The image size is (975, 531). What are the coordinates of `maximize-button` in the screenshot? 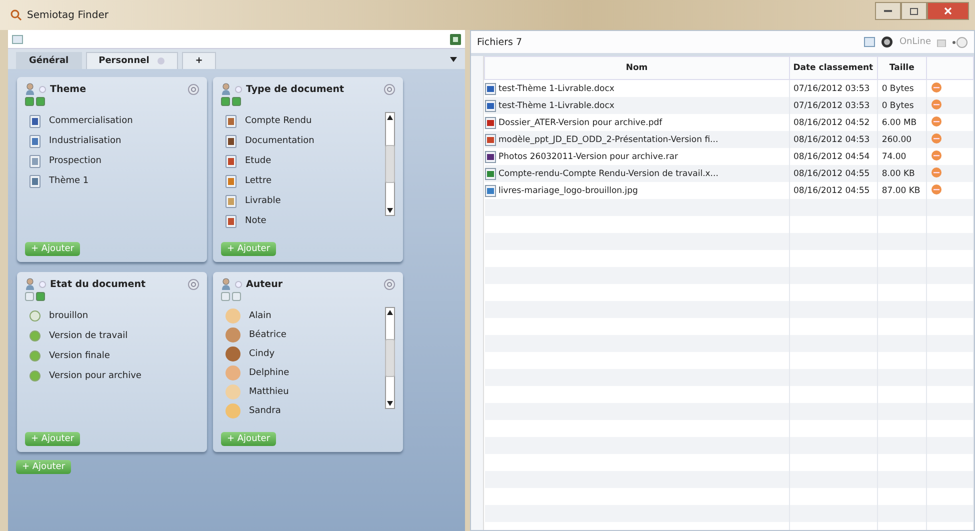 It's located at (914, 11).